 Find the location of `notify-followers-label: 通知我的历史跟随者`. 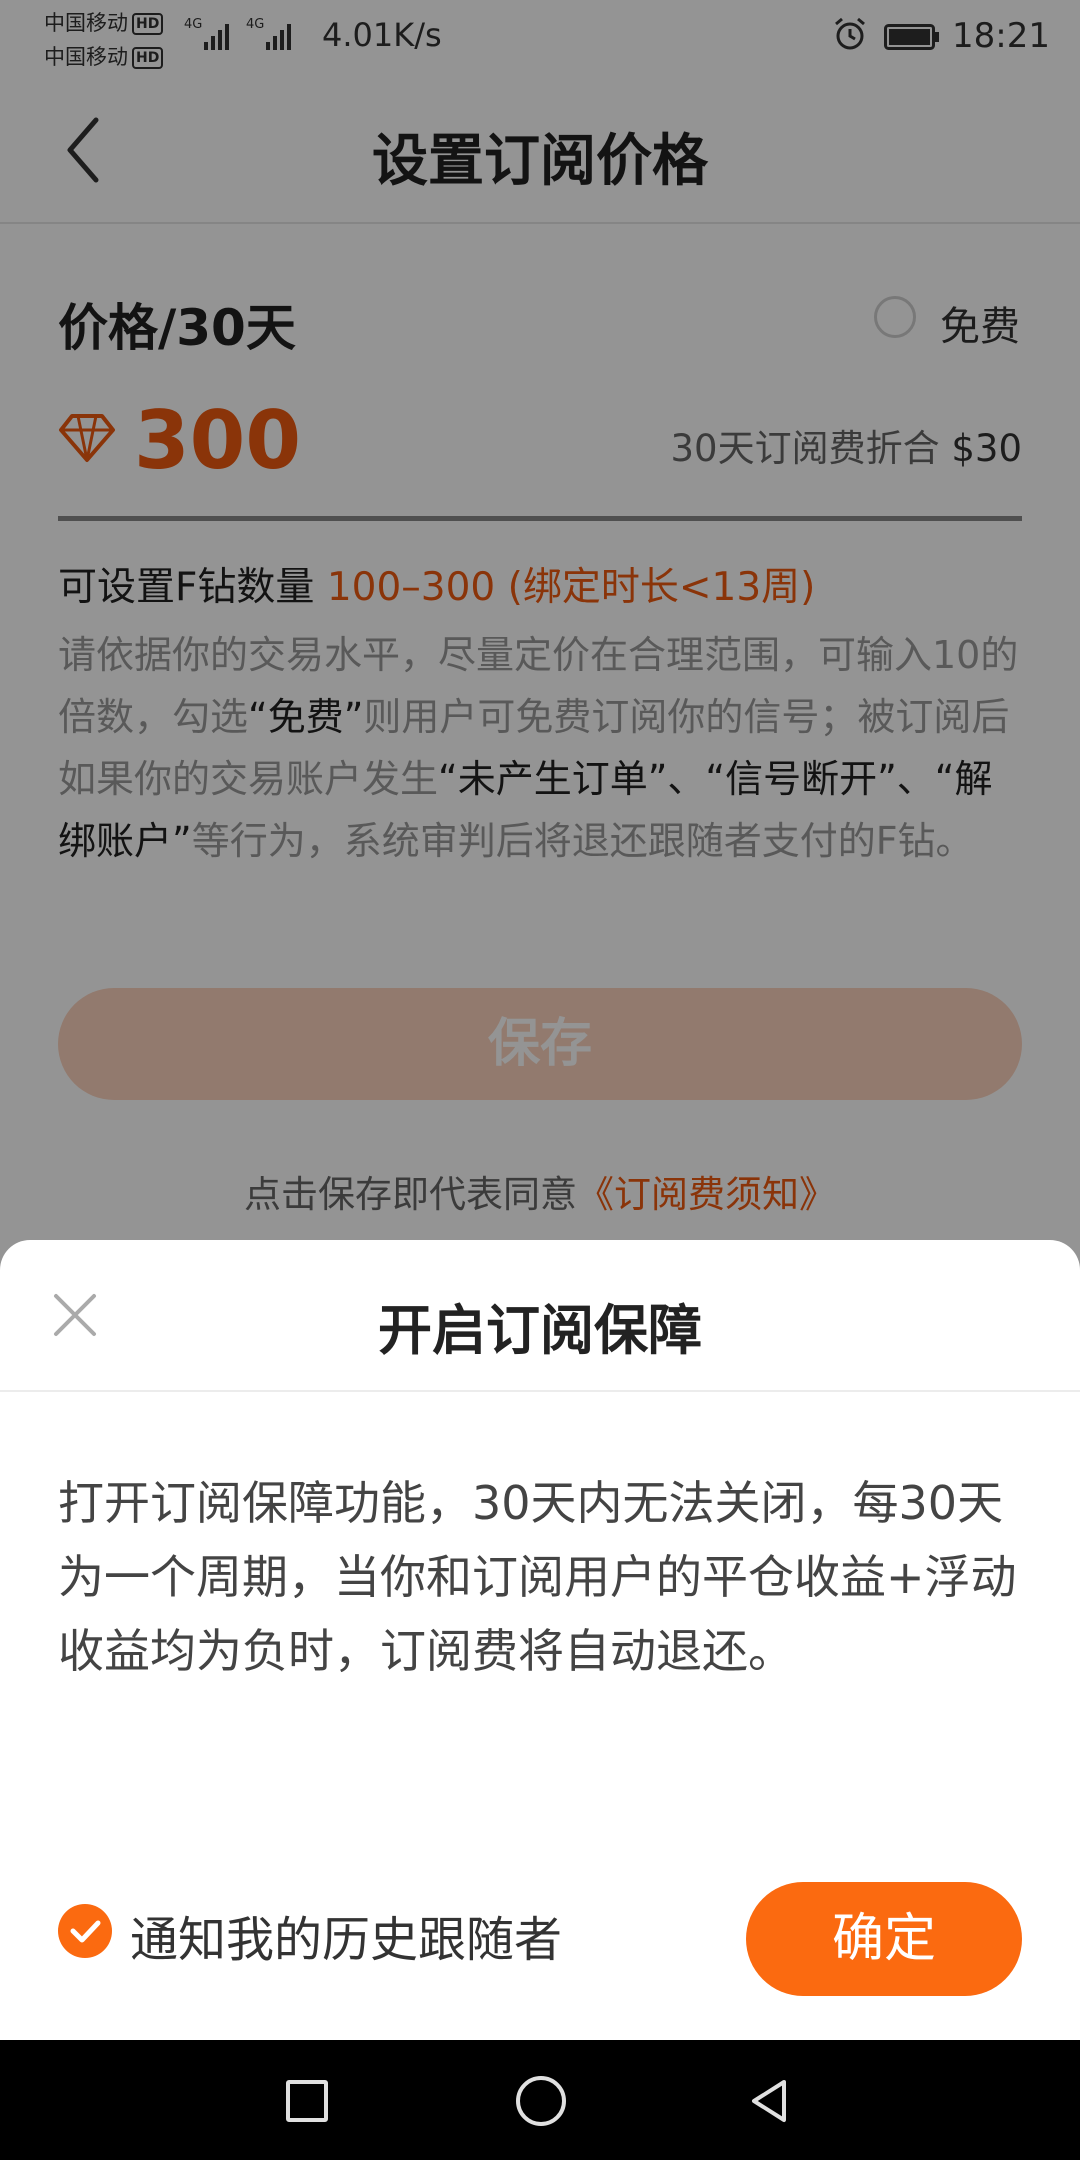

notify-followers-label: 通知我的历史跟随者 is located at coordinates (346, 1935).